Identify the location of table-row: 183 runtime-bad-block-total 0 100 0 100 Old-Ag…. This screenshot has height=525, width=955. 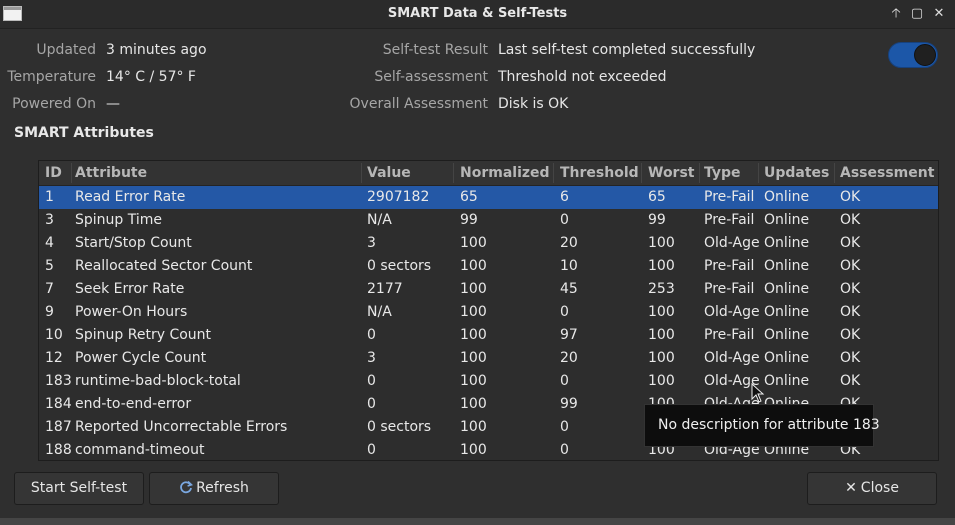
(488, 381).